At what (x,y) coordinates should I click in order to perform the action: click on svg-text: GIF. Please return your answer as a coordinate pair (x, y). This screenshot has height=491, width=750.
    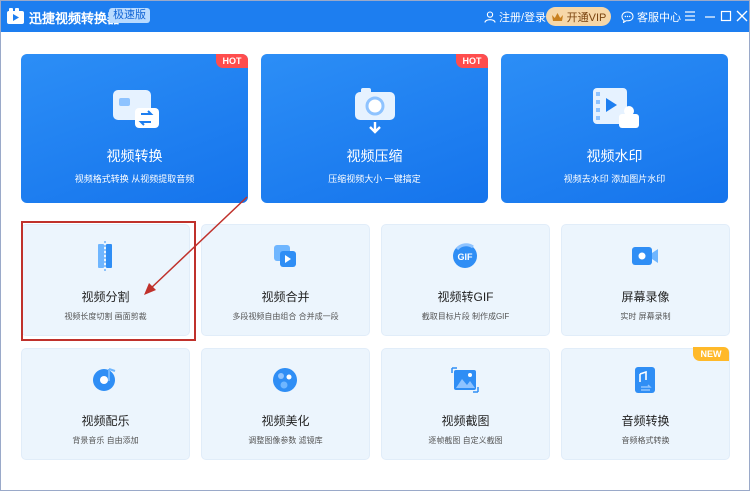
    Looking at the image, I should click on (466, 257).